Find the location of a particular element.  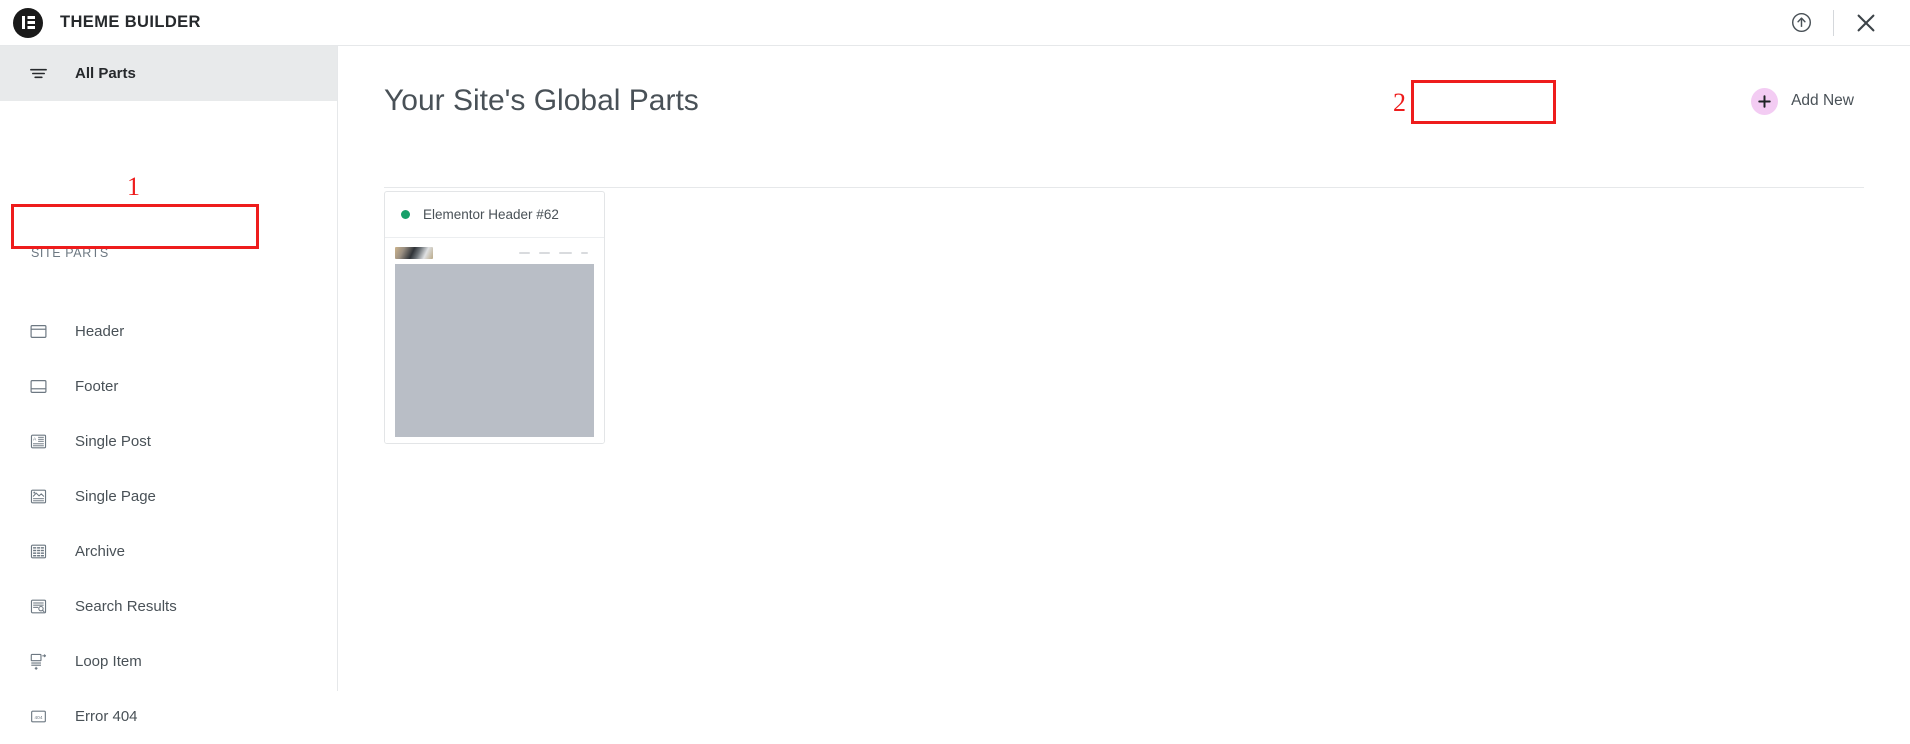

add-new-button: Add New is located at coordinates (1802, 101).